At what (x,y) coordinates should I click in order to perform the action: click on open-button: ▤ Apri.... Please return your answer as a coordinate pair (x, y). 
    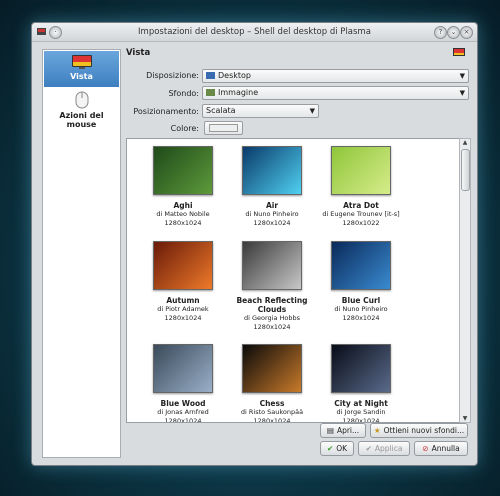
    Looking at the image, I should click on (343, 430).